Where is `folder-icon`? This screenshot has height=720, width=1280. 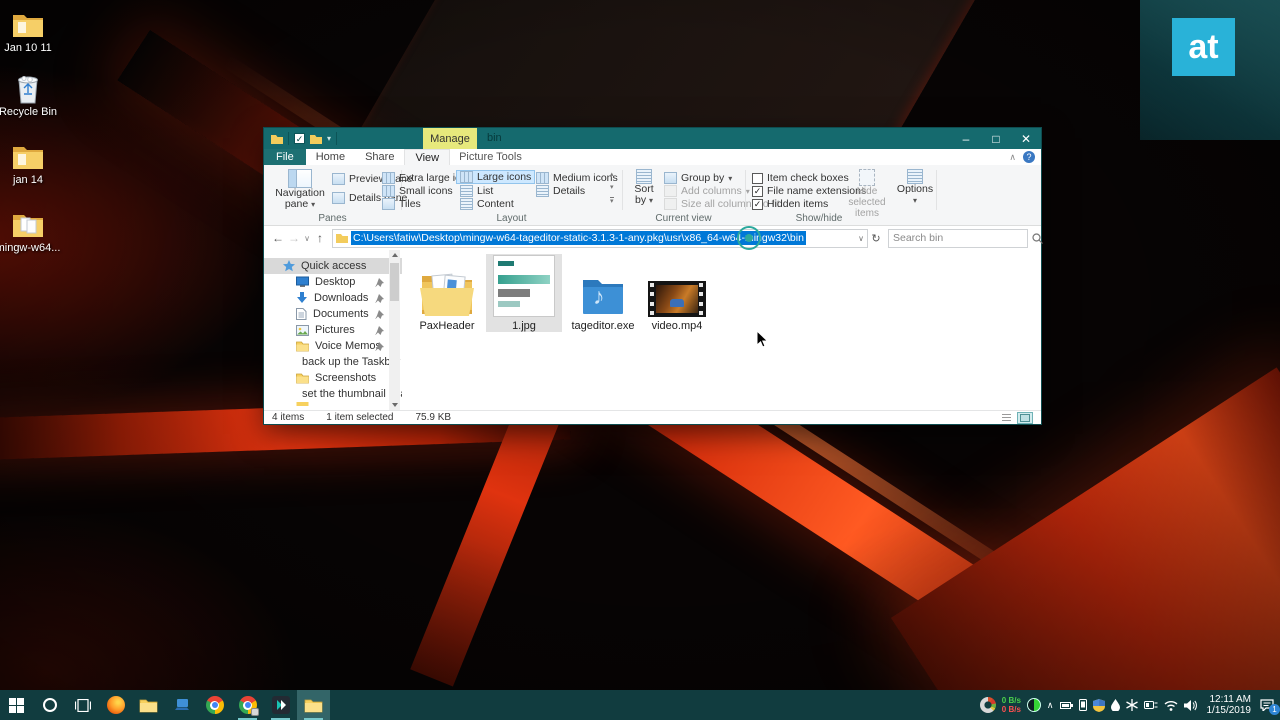
folder-icon is located at coordinates (302, 346).